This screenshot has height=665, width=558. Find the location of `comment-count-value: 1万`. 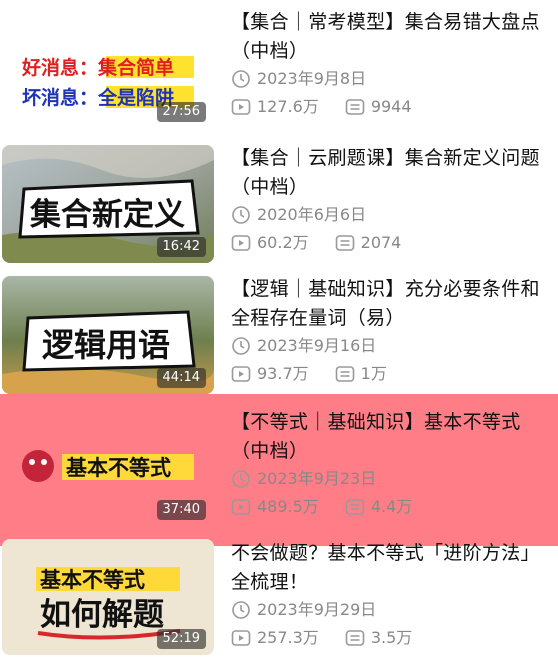

comment-count-value: 1万 is located at coordinates (373, 373).